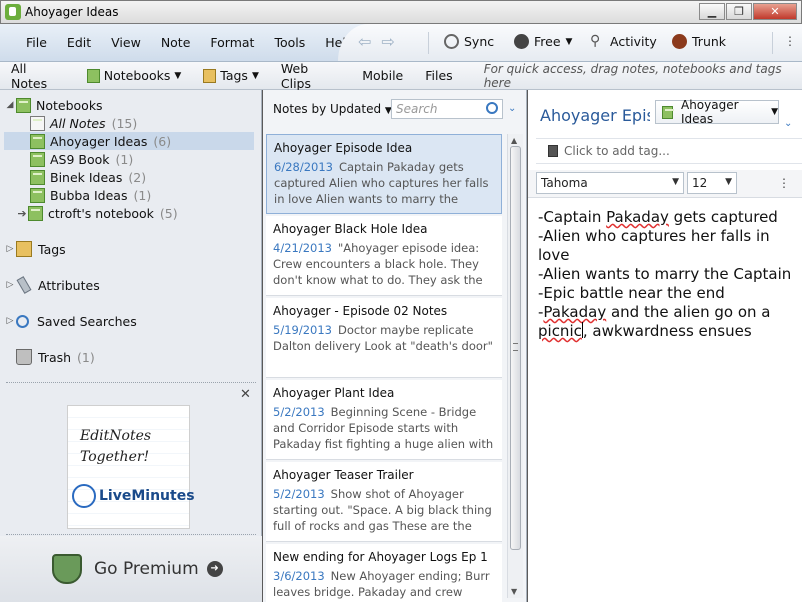 This screenshot has width=802, height=602. Describe the element at coordinates (438, 75) in the screenshot. I see `shortcut-files: Files` at that location.